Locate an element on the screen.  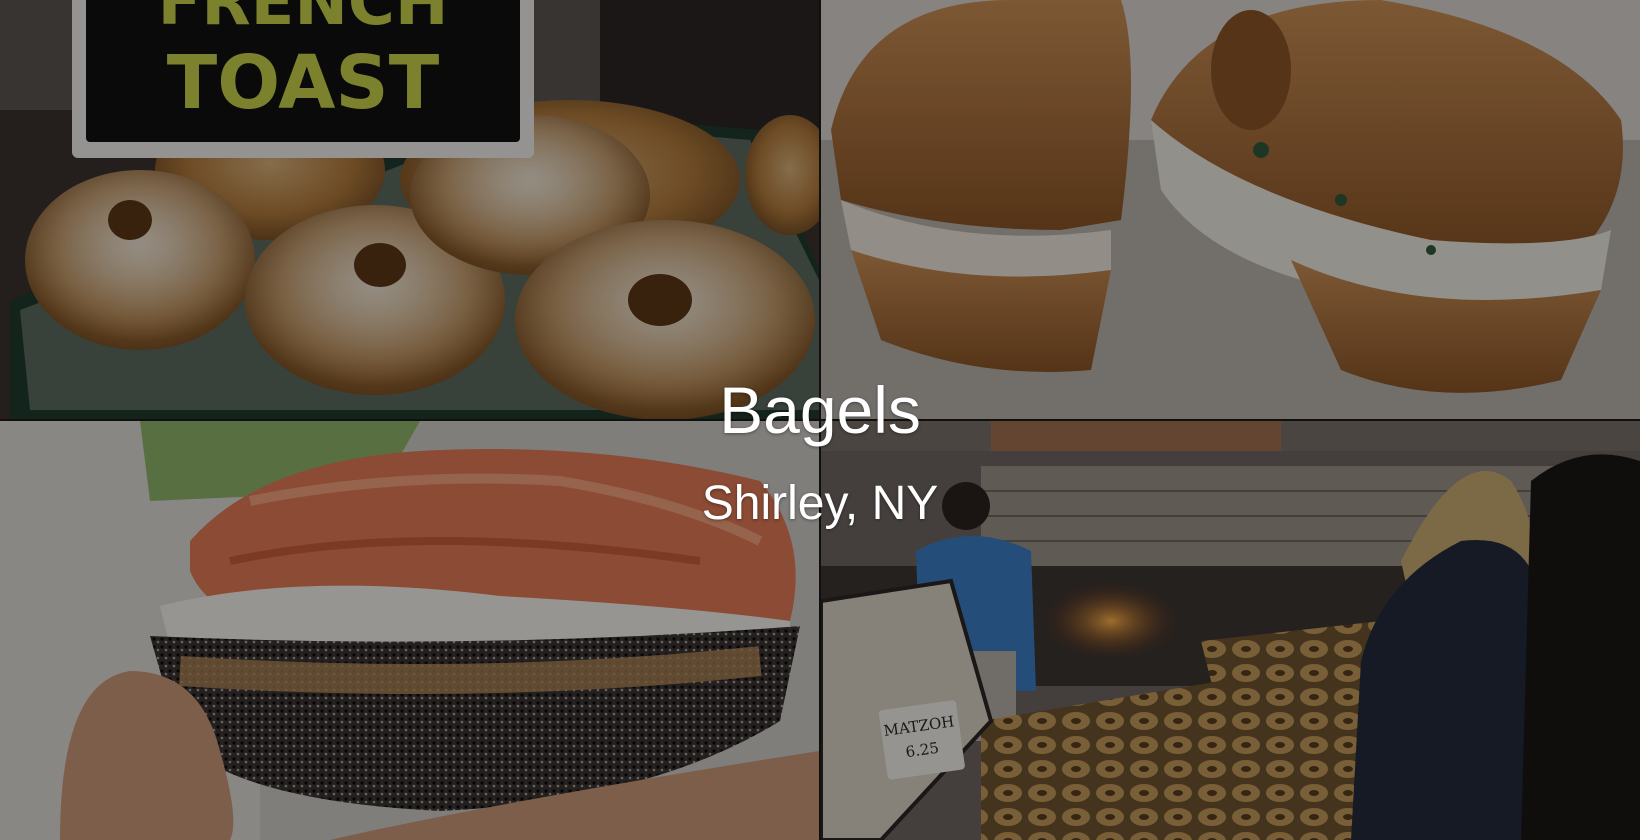
slide-title: Bagels is located at coordinates (820, 410).